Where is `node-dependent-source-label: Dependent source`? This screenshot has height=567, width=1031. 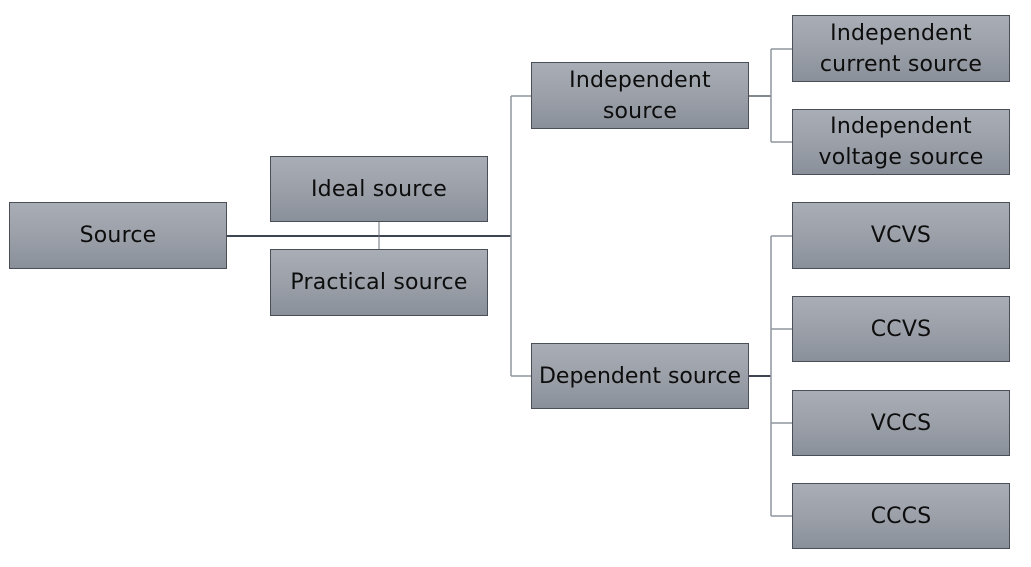
node-dependent-source-label: Dependent source is located at coordinates (640, 376).